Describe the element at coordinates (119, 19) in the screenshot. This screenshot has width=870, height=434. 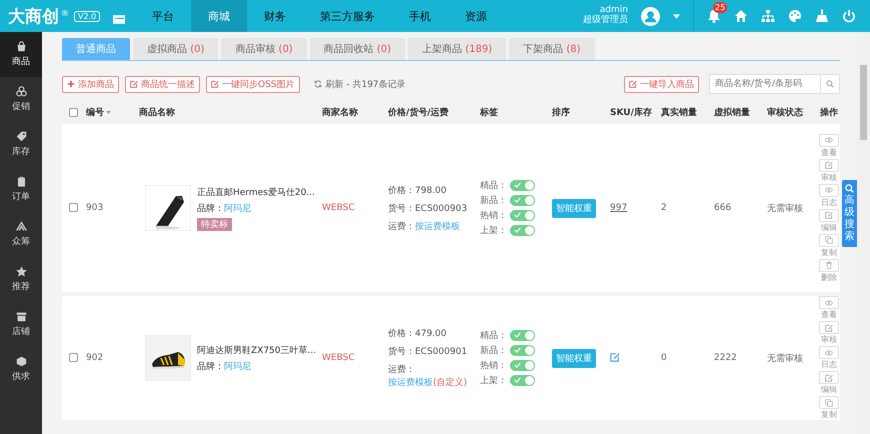
I see `menu-icon` at that location.